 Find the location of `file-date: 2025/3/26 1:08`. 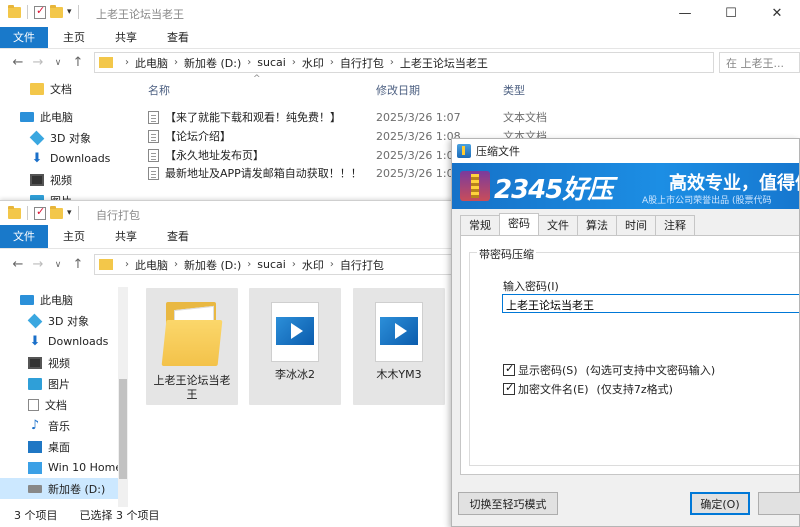

file-date: 2025/3/26 1:08 is located at coordinates (418, 155).